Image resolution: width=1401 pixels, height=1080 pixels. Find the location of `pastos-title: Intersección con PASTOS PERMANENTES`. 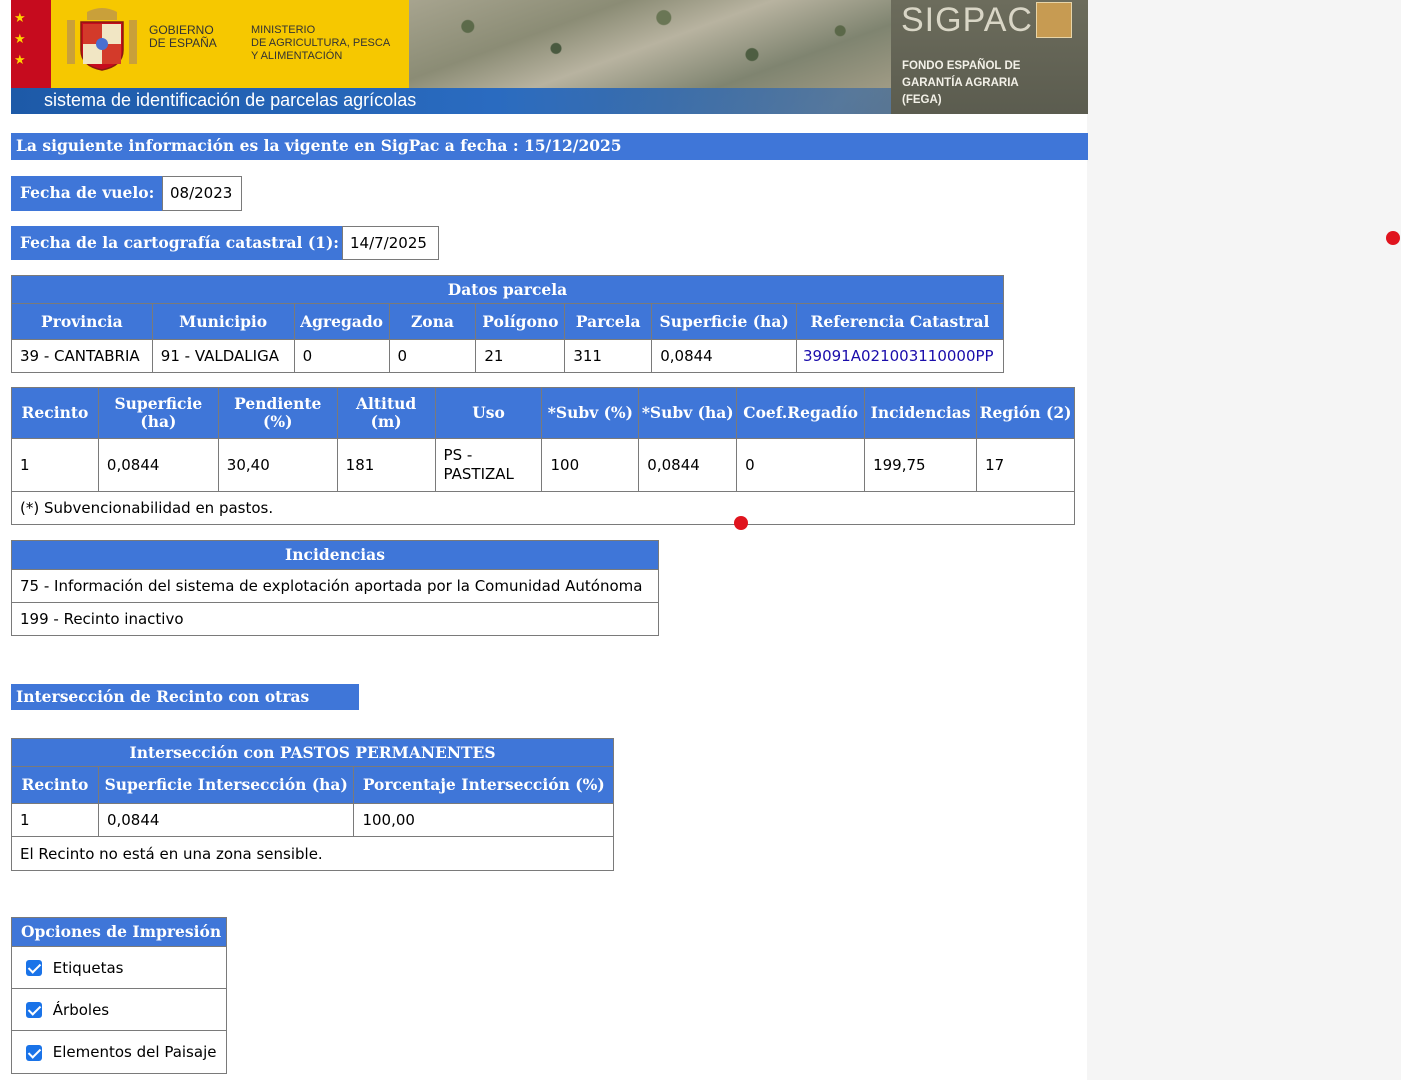

pastos-title: Intersección con PASTOS PERMANENTES is located at coordinates (312, 752).